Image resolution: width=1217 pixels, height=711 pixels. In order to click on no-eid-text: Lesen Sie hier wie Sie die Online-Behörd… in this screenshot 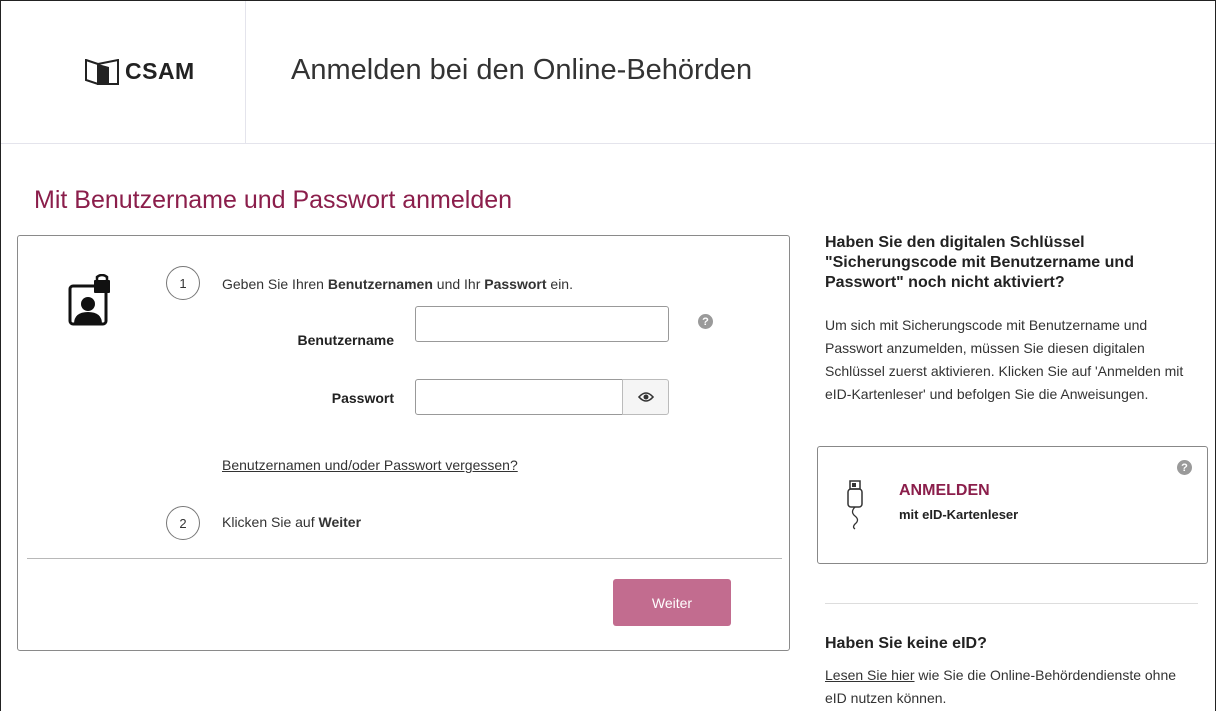, I will do `click(1011, 687)`.